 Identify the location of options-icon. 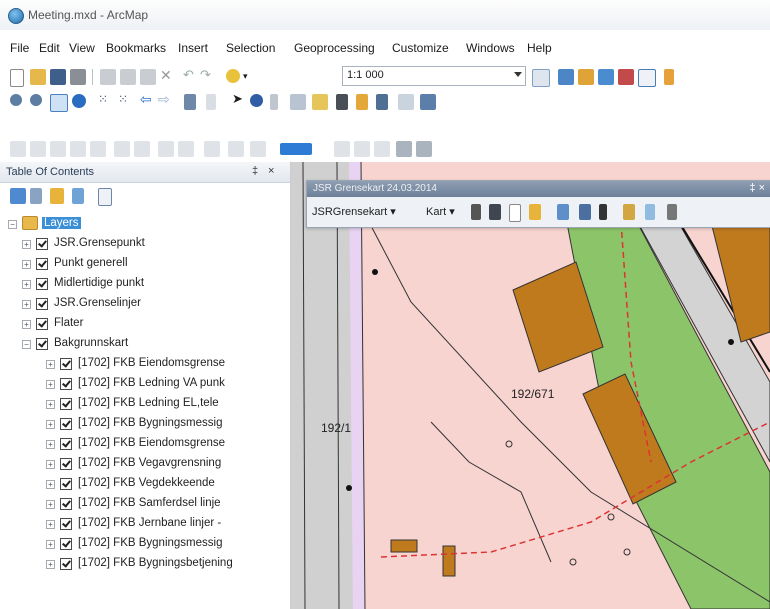
(105, 197).